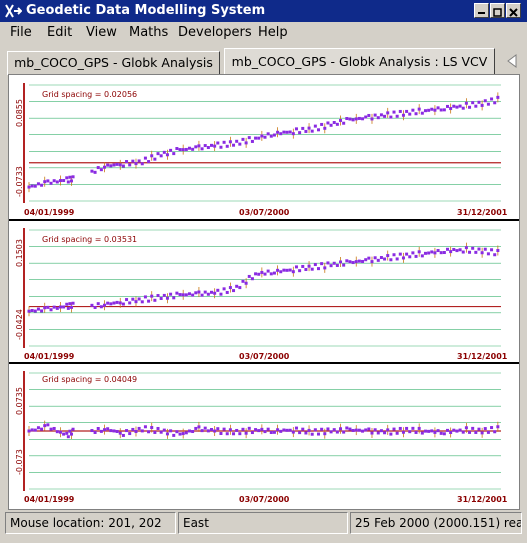 Image resolution: width=527 pixels, height=543 pixels. What do you see at coordinates (215, 32) in the screenshot?
I see `menu-developers: Developers` at bounding box center [215, 32].